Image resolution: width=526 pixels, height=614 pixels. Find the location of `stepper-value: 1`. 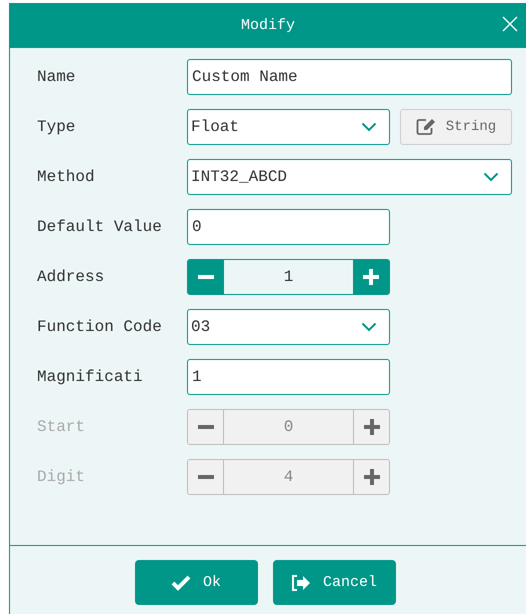

stepper-value: 1 is located at coordinates (288, 277).